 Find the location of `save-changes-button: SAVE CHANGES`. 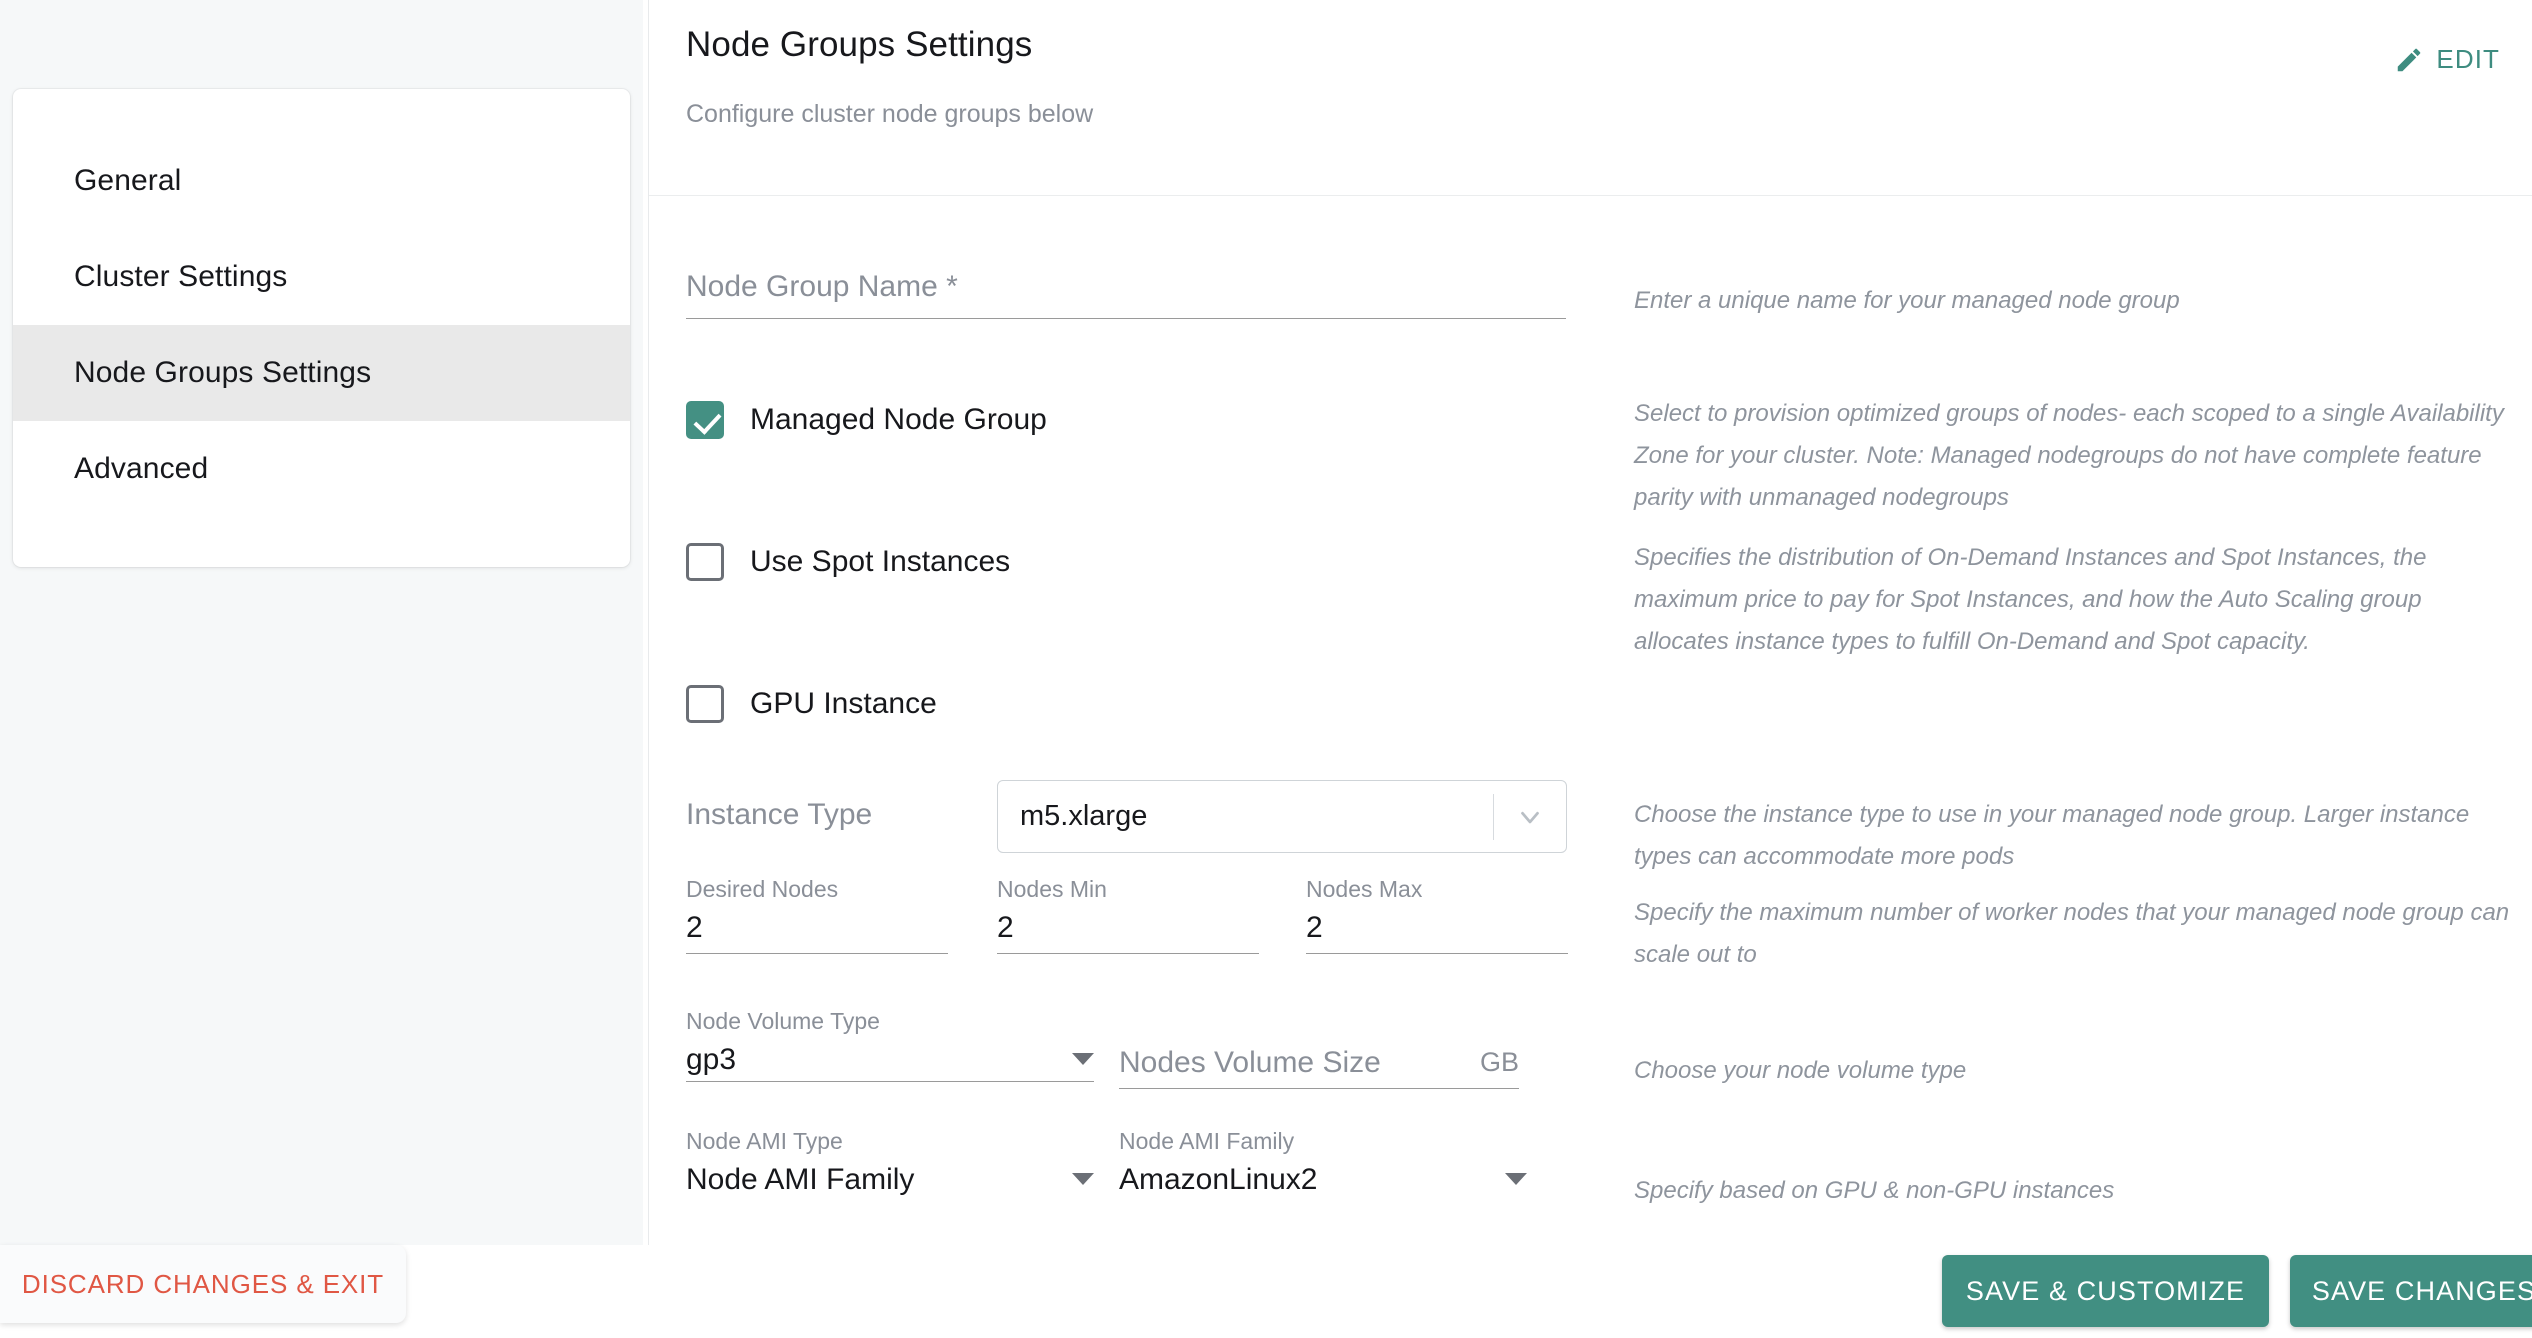

save-changes-button: SAVE CHANGES is located at coordinates (2411, 1291).